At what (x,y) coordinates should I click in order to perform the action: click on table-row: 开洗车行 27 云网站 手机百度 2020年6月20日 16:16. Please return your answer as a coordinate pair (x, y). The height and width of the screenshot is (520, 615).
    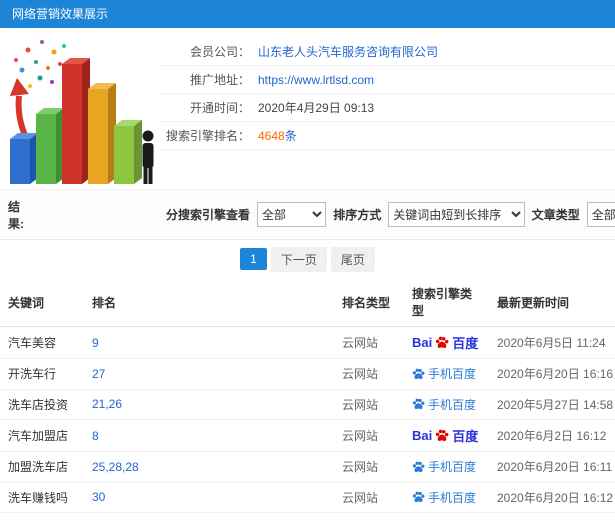
    Looking at the image, I should click on (307, 374).